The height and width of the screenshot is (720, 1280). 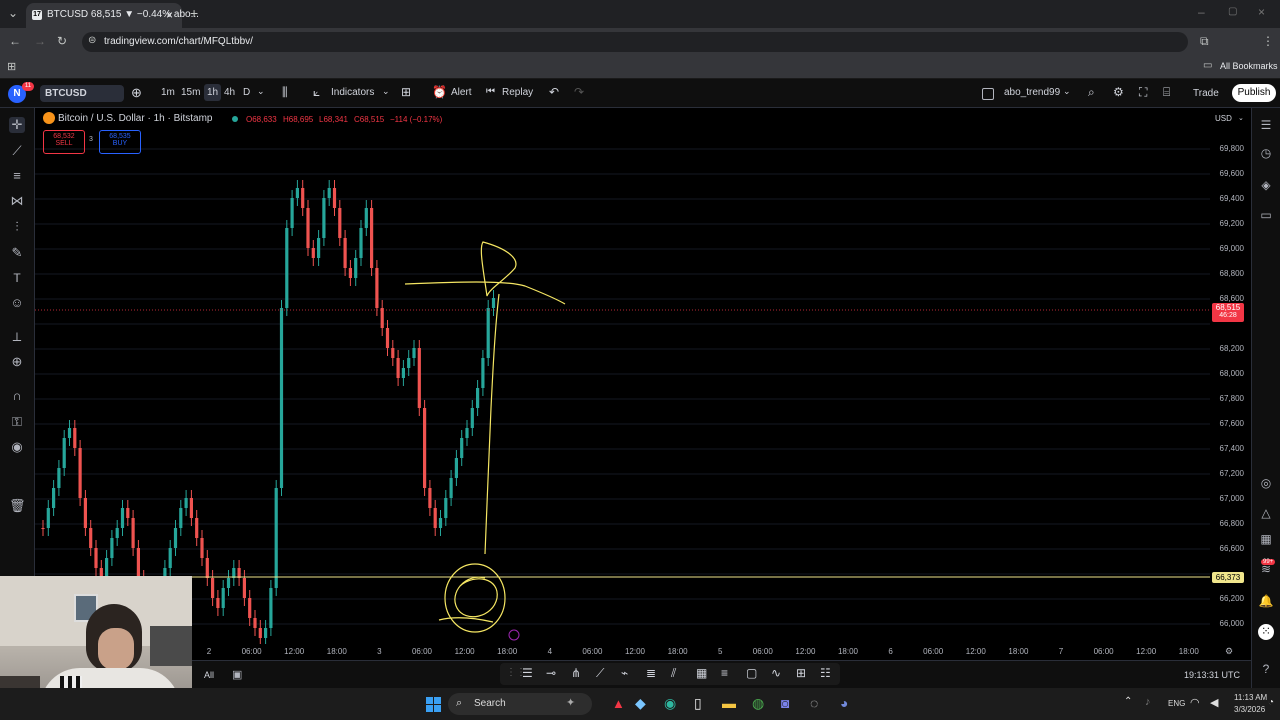 What do you see at coordinates (285, 92) in the screenshot?
I see `candles-chart-type-icon: ⫼` at bounding box center [285, 92].